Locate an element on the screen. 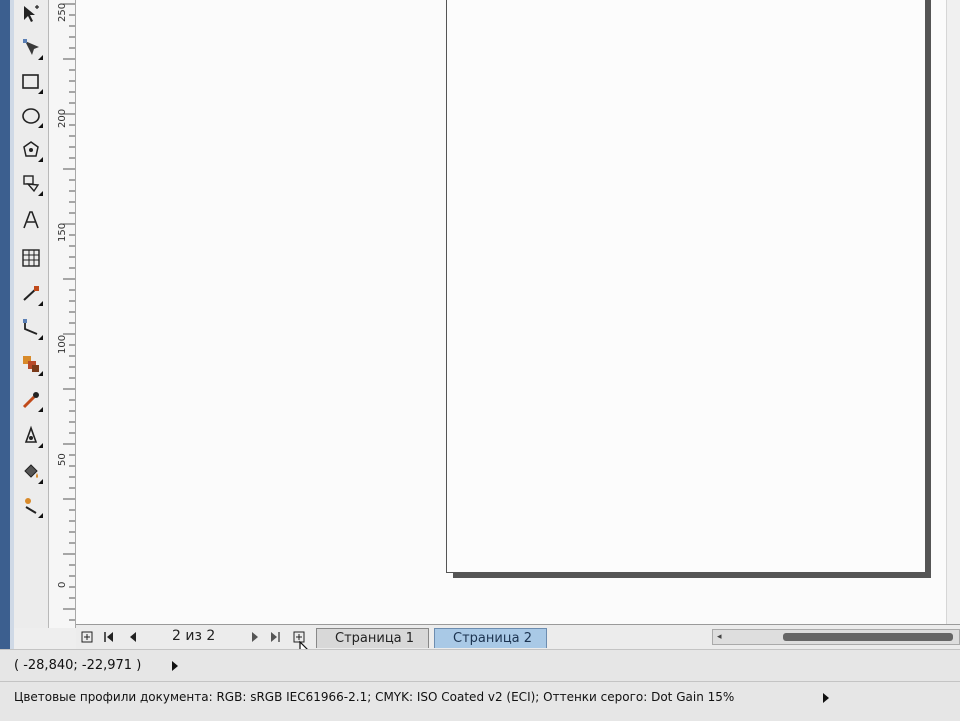  horizontal-scrollbar: ◂ is located at coordinates (836, 637).